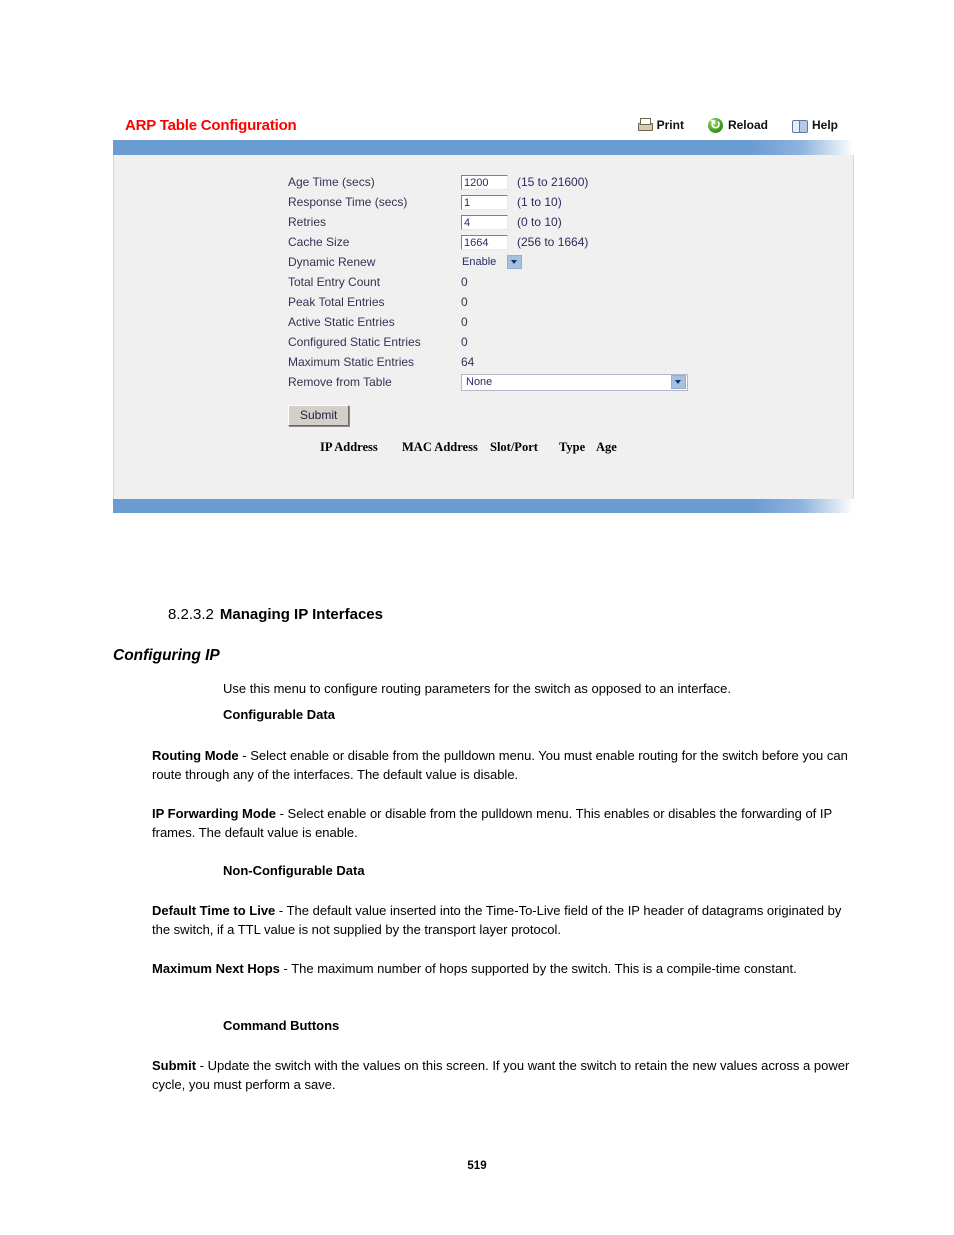 This screenshot has height=1235, width=954. Describe the element at coordinates (331, 182) in the screenshot. I see `label-age-time: Age Time (secs)` at that location.